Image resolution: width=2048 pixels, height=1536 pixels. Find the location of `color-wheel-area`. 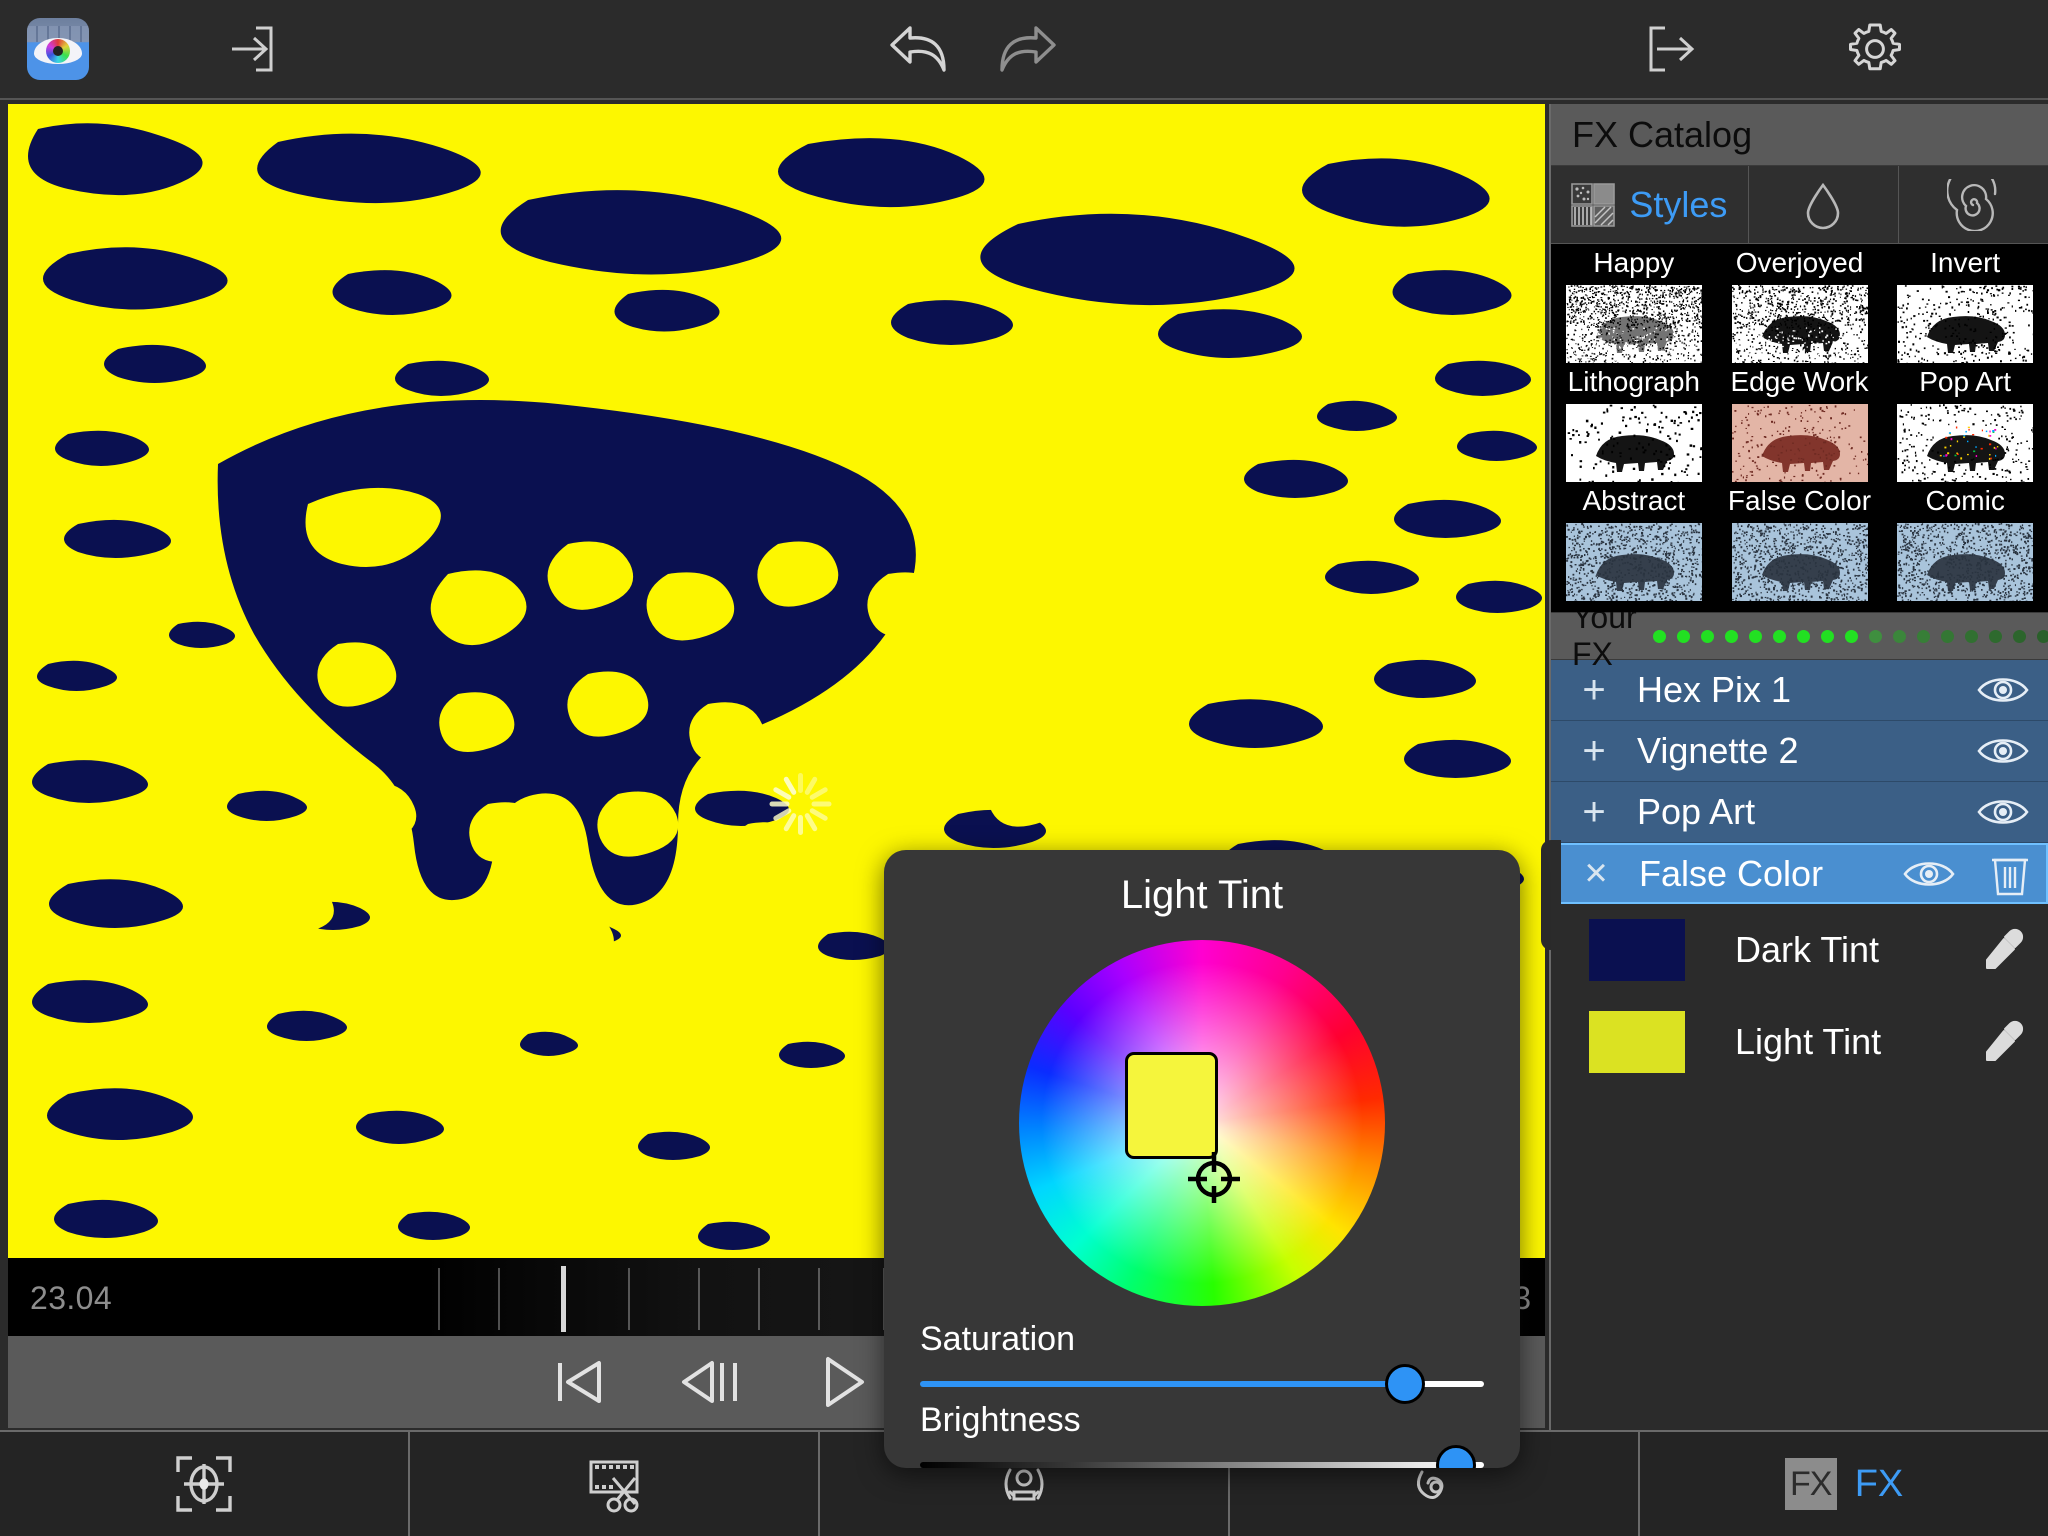

color-wheel-area is located at coordinates (1202, 1123).